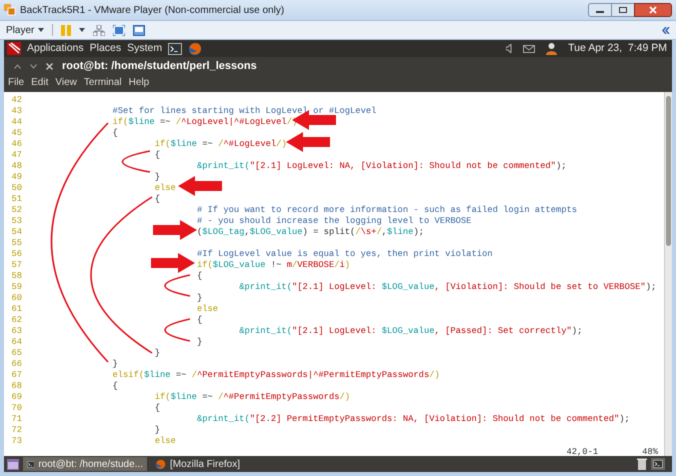 The image size is (676, 476). I want to click on line-number: 68, so click(16, 386).